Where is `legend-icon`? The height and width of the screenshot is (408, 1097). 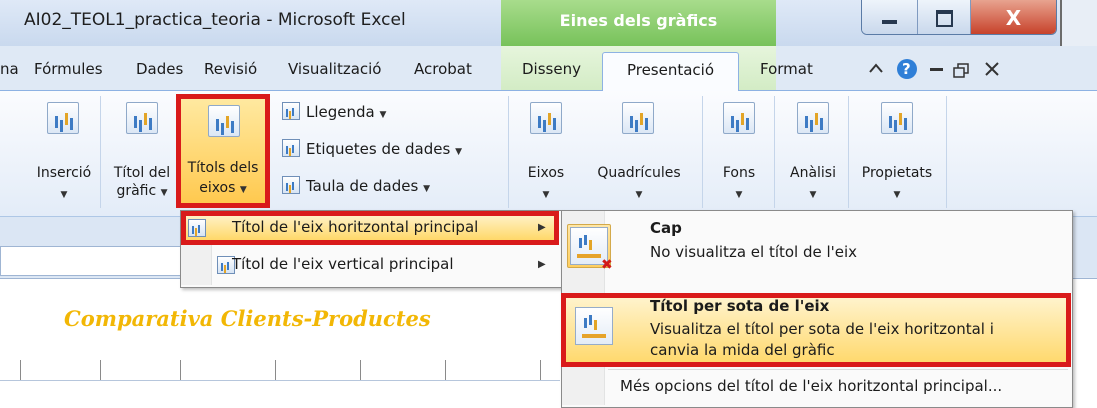
legend-icon is located at coordinates (291, 111).